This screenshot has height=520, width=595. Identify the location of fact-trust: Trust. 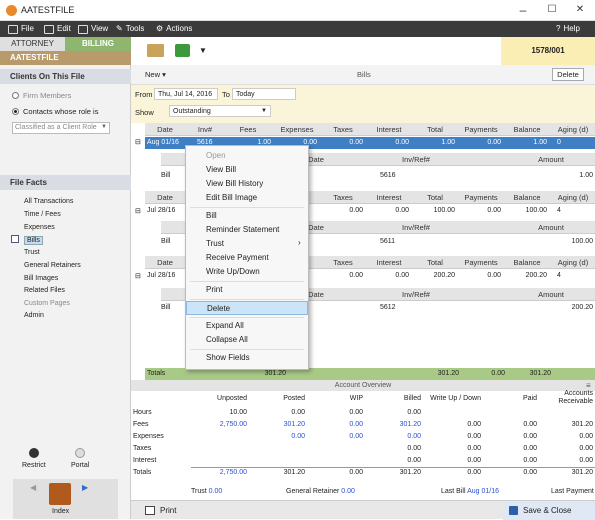
(32, 252).